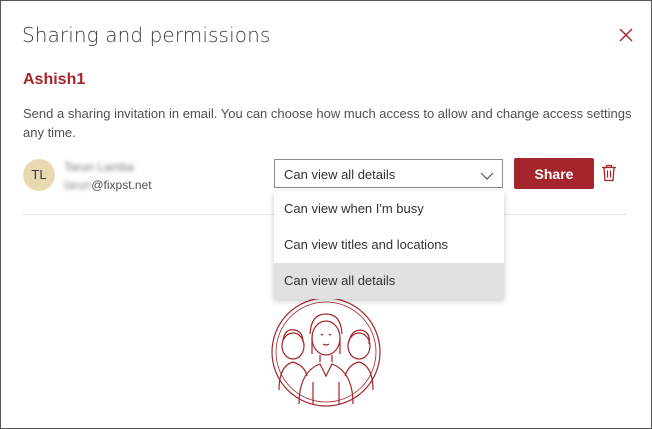 The width and height of the screenshot is (652, 429). What do you see at coordinates (39, 175) in the screenshot?
I see `avatar: TL` at bounding box center [39, 175].